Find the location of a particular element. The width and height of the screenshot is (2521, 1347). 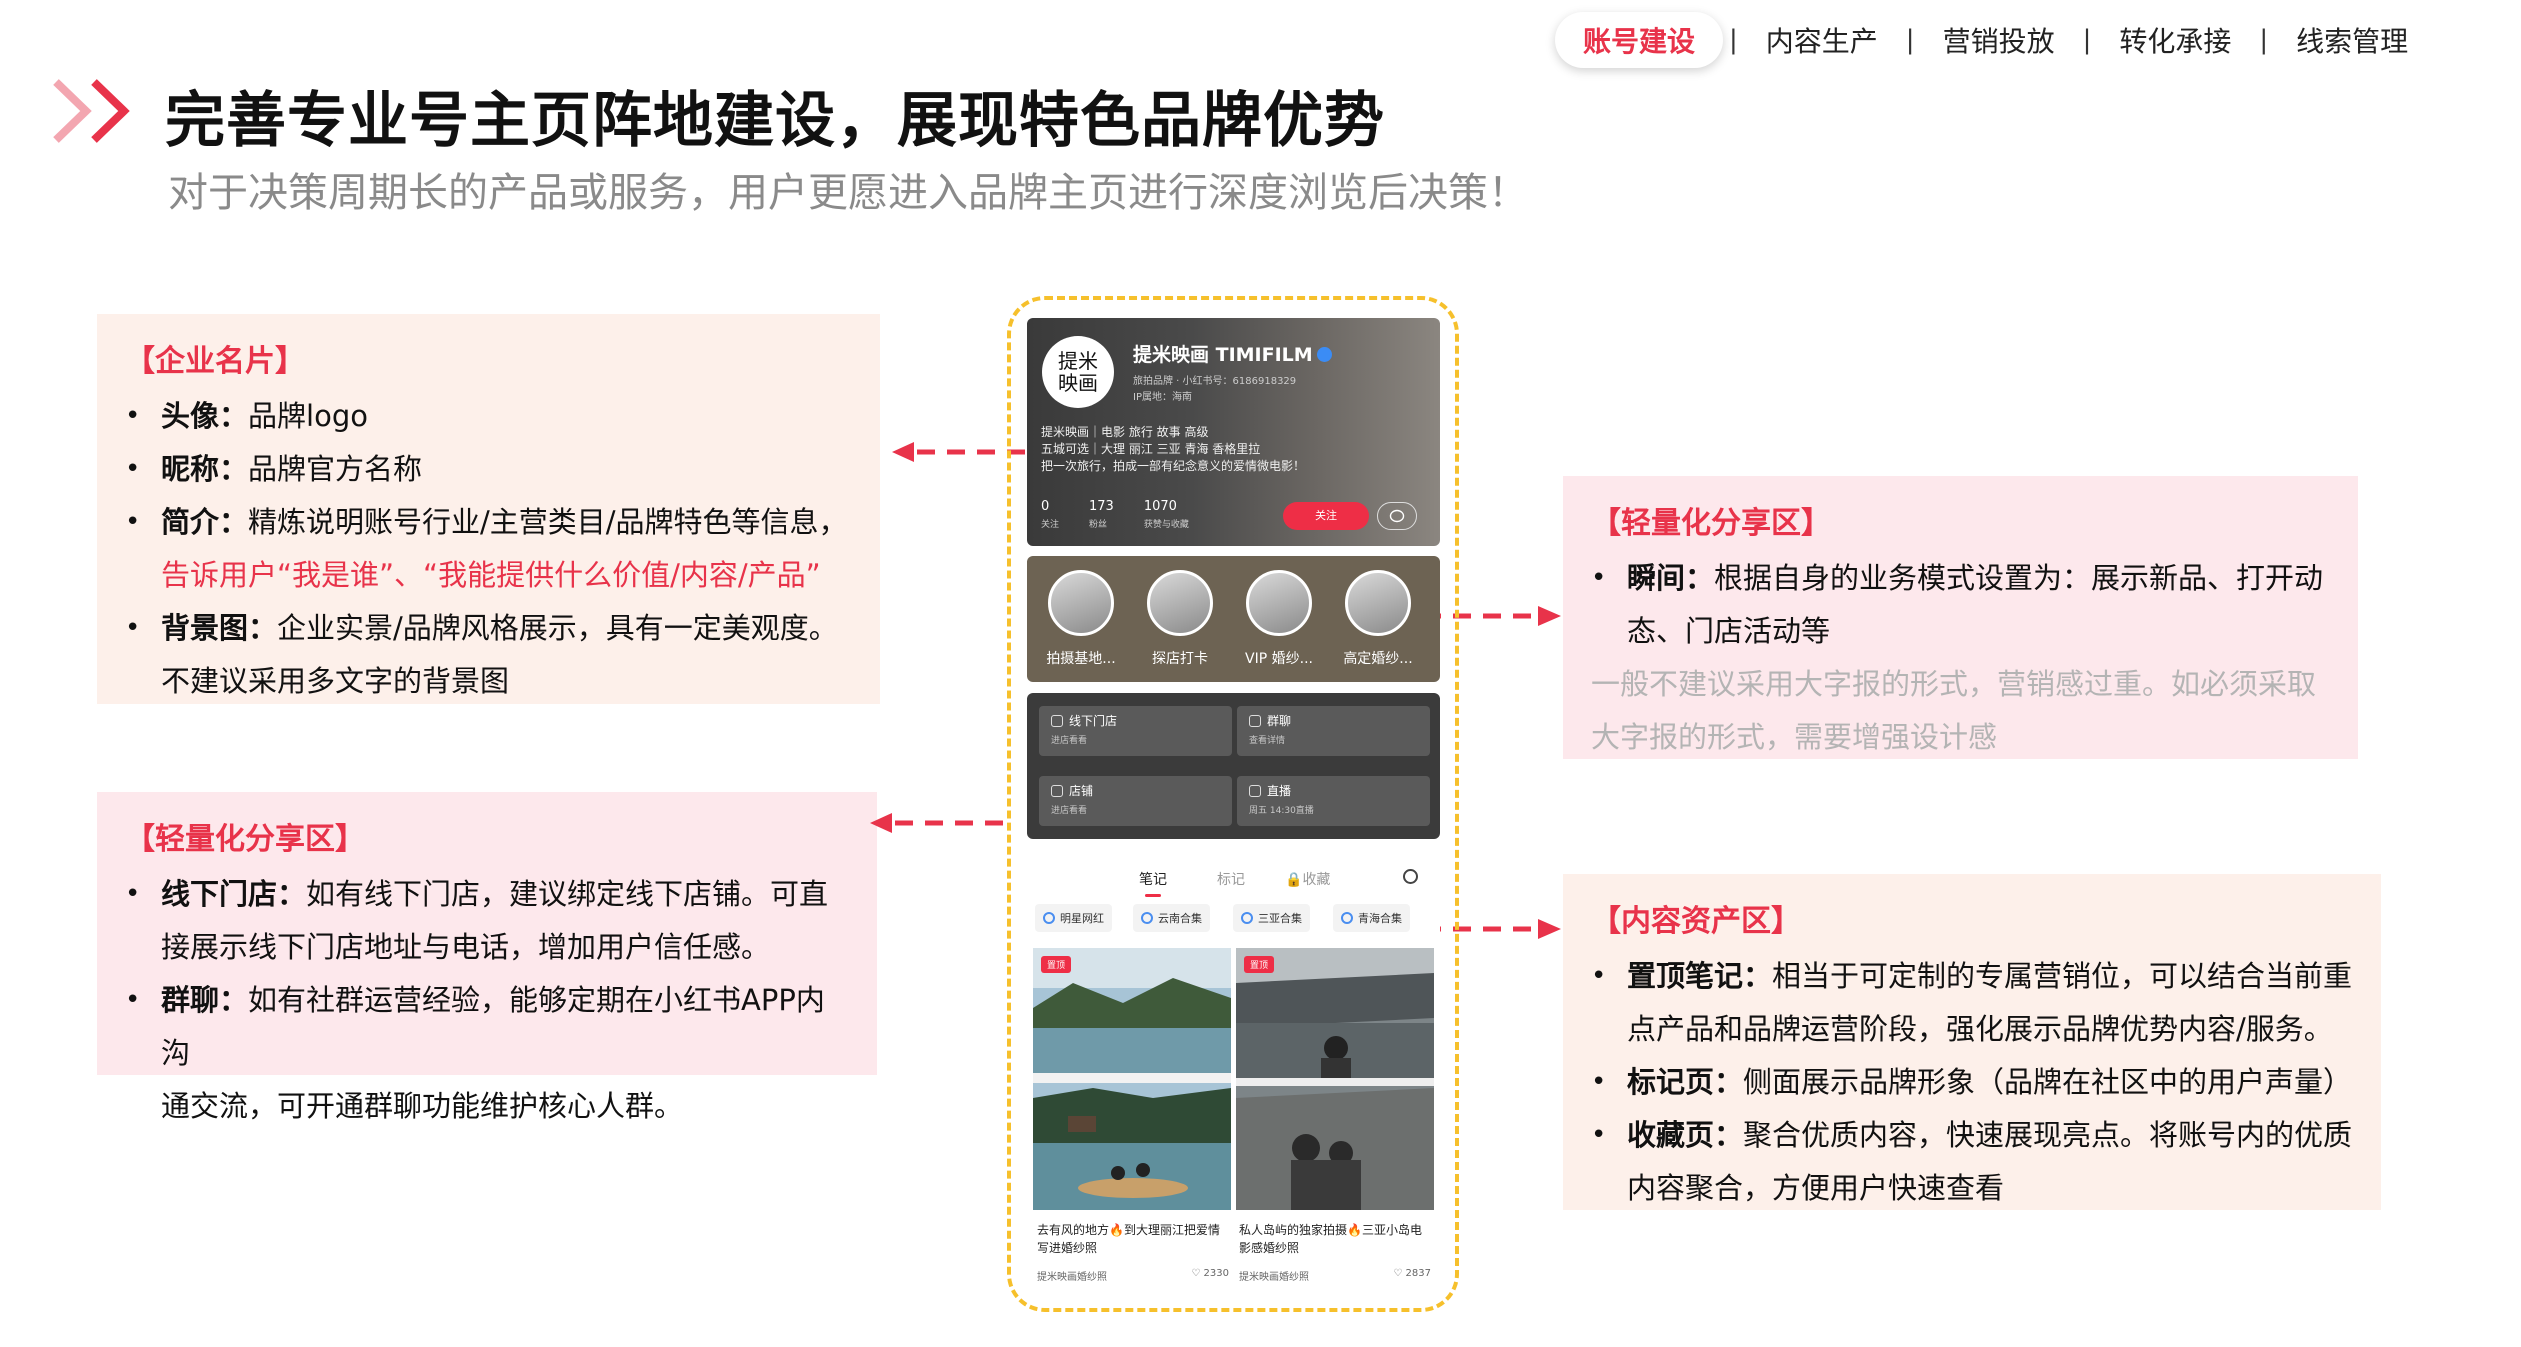

item-key: 昵称： is located at coordinates (205, 469).